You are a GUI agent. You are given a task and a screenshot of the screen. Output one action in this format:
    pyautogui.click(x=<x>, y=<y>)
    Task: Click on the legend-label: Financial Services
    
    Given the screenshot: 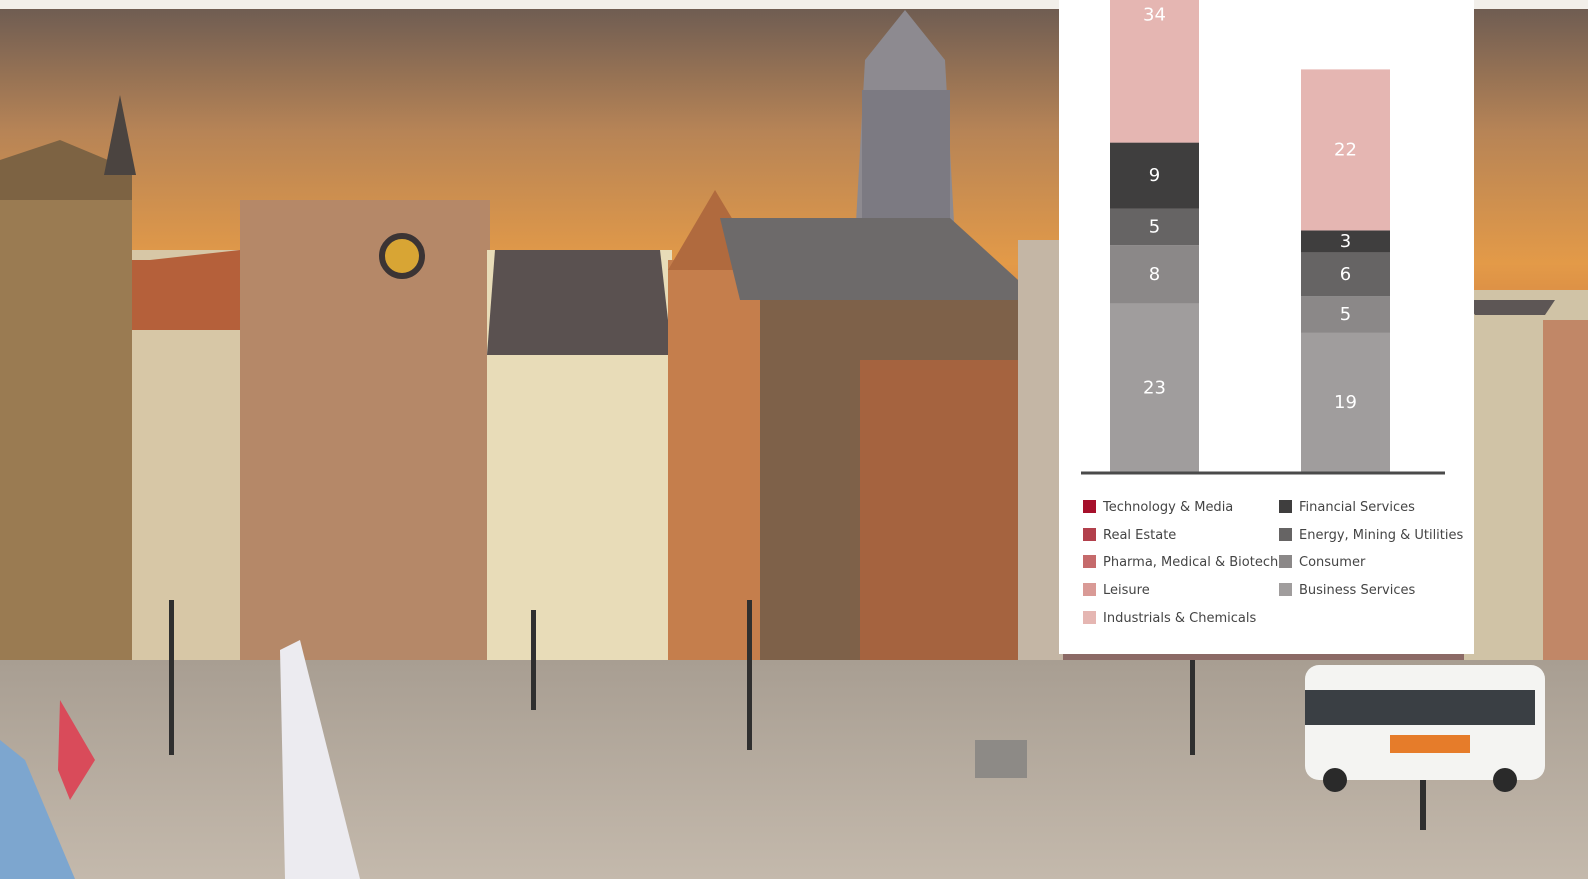 What is the action you would take?
    pyautogui.click(x=1357, y=507)
    